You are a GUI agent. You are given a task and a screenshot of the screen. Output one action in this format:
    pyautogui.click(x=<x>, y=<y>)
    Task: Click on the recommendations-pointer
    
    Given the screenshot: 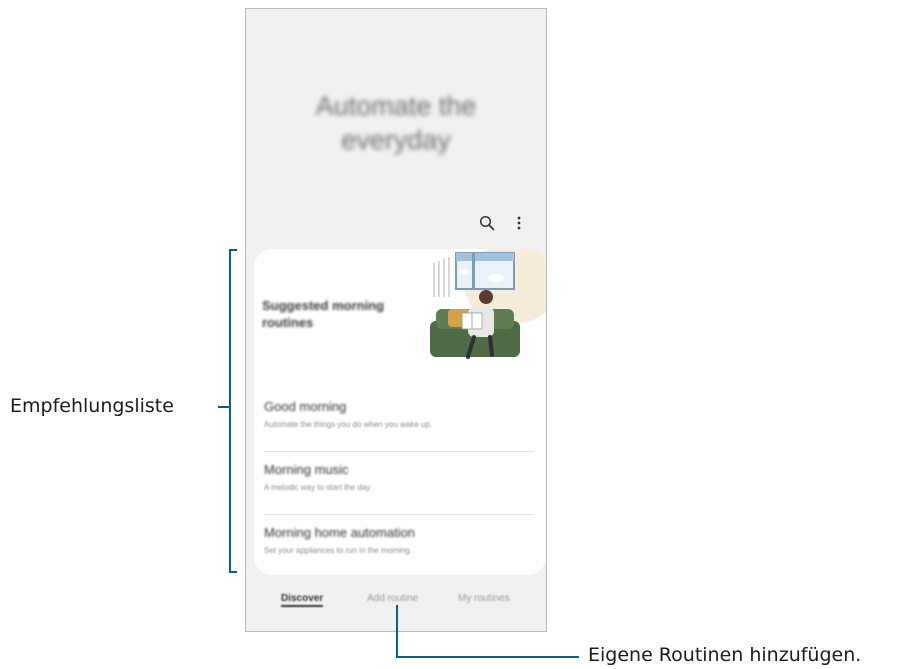 What is the action you would take?
    pyautogui.click(x=224, y=407)
    